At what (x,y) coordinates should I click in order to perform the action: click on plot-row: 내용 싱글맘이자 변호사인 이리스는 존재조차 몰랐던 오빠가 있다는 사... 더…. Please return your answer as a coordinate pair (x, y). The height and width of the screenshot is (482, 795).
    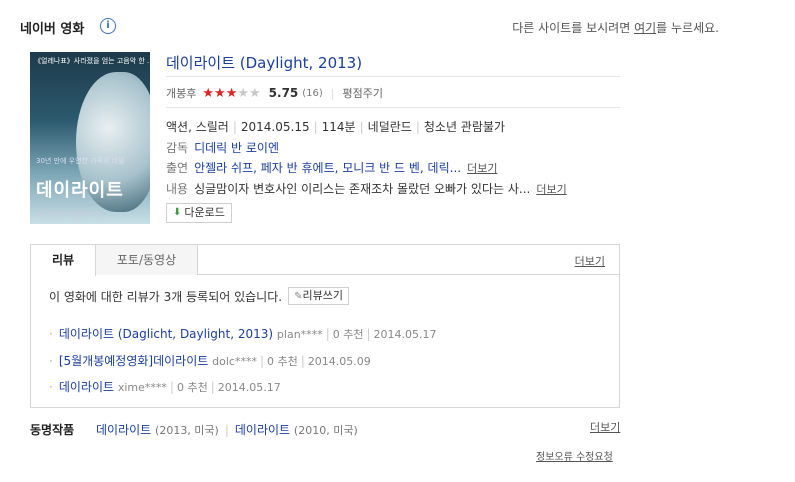
    Looking at the image, I should click on (366, 188).